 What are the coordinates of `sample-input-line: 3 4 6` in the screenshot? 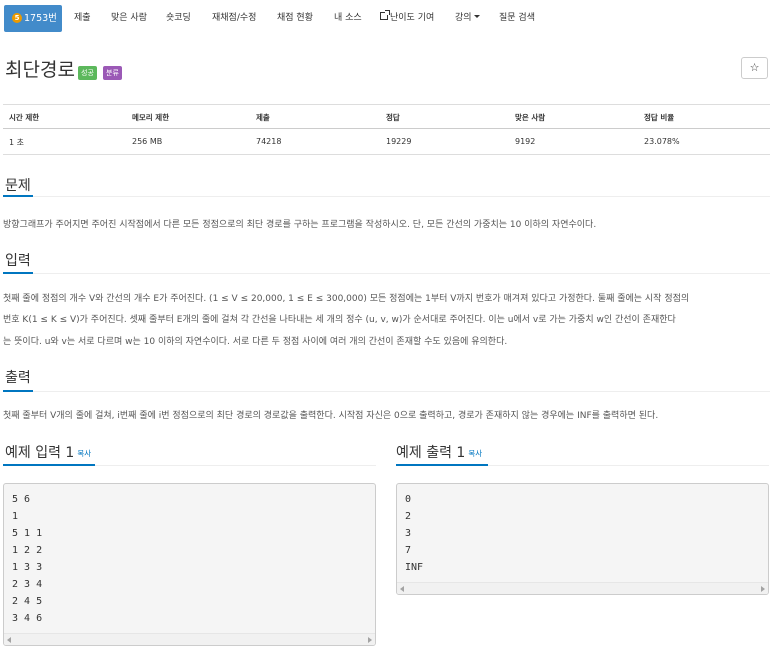 It's located at (27, 618).